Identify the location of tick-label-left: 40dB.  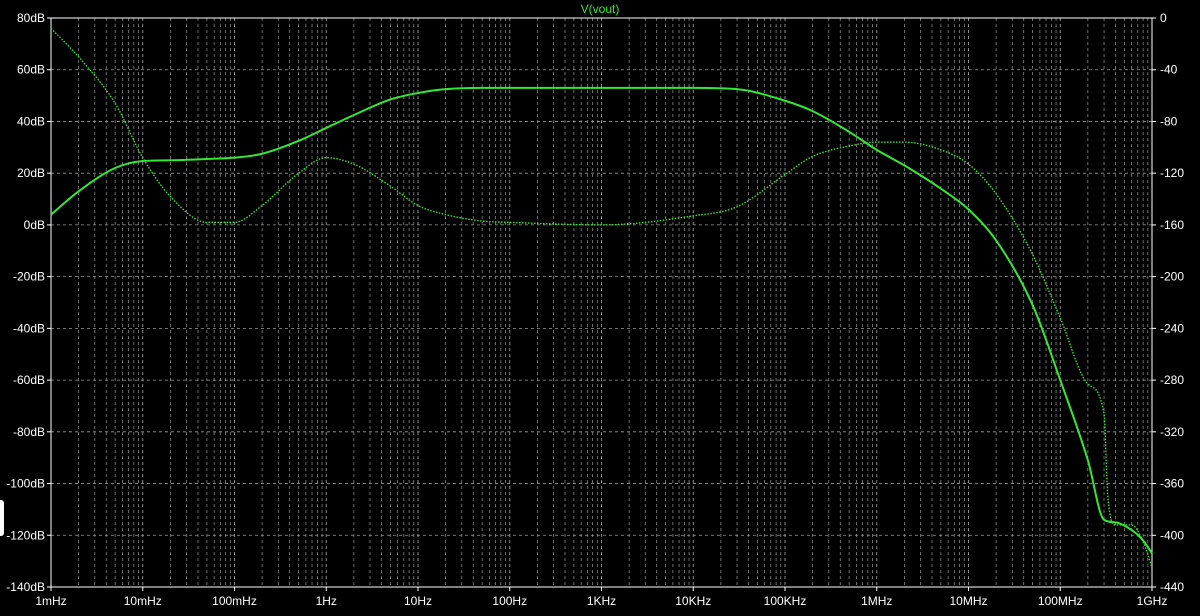
(31, 121).